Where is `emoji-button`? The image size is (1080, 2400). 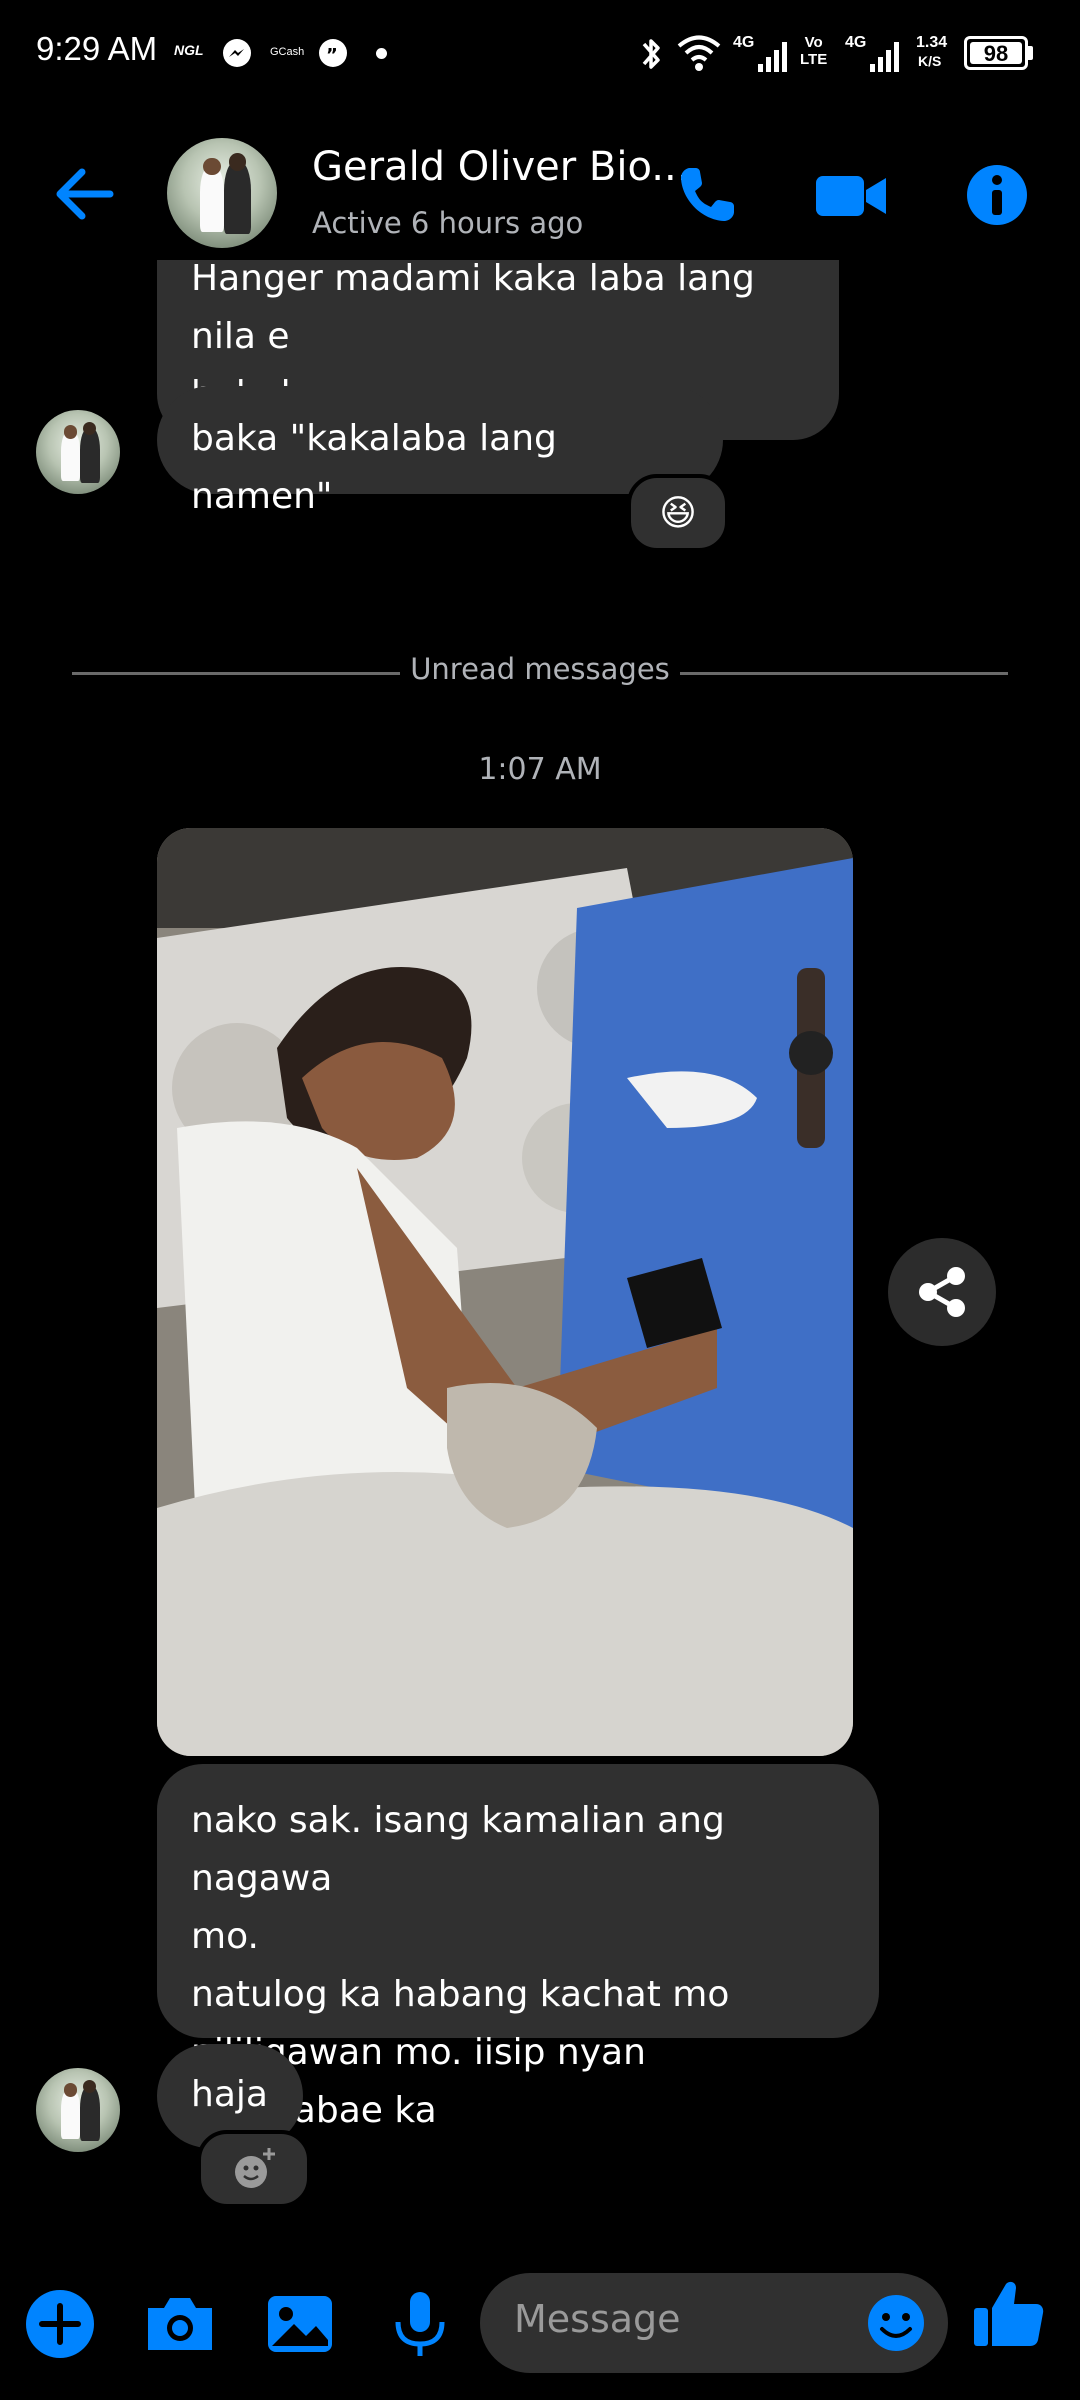 emoji-button is located at coordinates (896, 2323).